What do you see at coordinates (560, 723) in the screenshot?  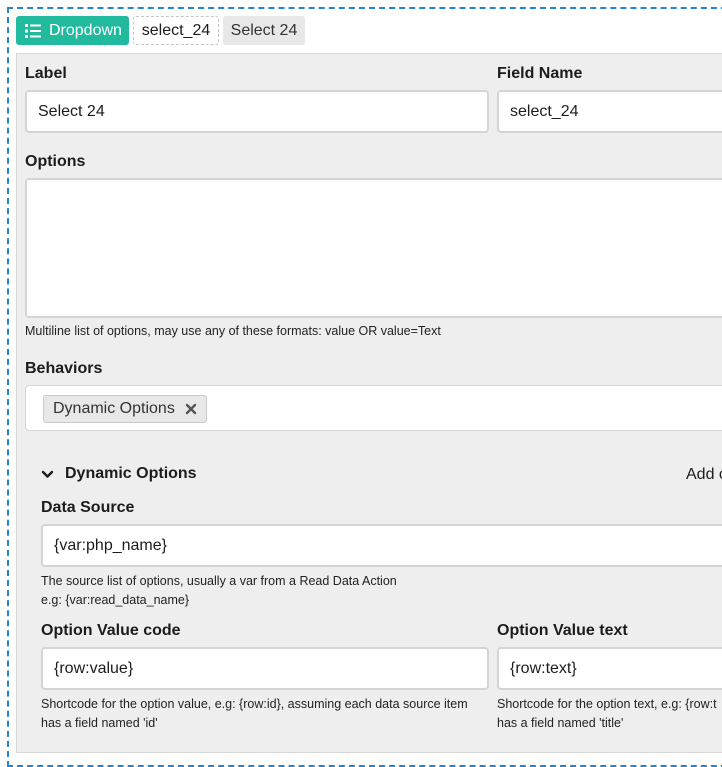 I see `option-value-text-help-line2: has a field named 'title'` at bounding box center [560, 723].